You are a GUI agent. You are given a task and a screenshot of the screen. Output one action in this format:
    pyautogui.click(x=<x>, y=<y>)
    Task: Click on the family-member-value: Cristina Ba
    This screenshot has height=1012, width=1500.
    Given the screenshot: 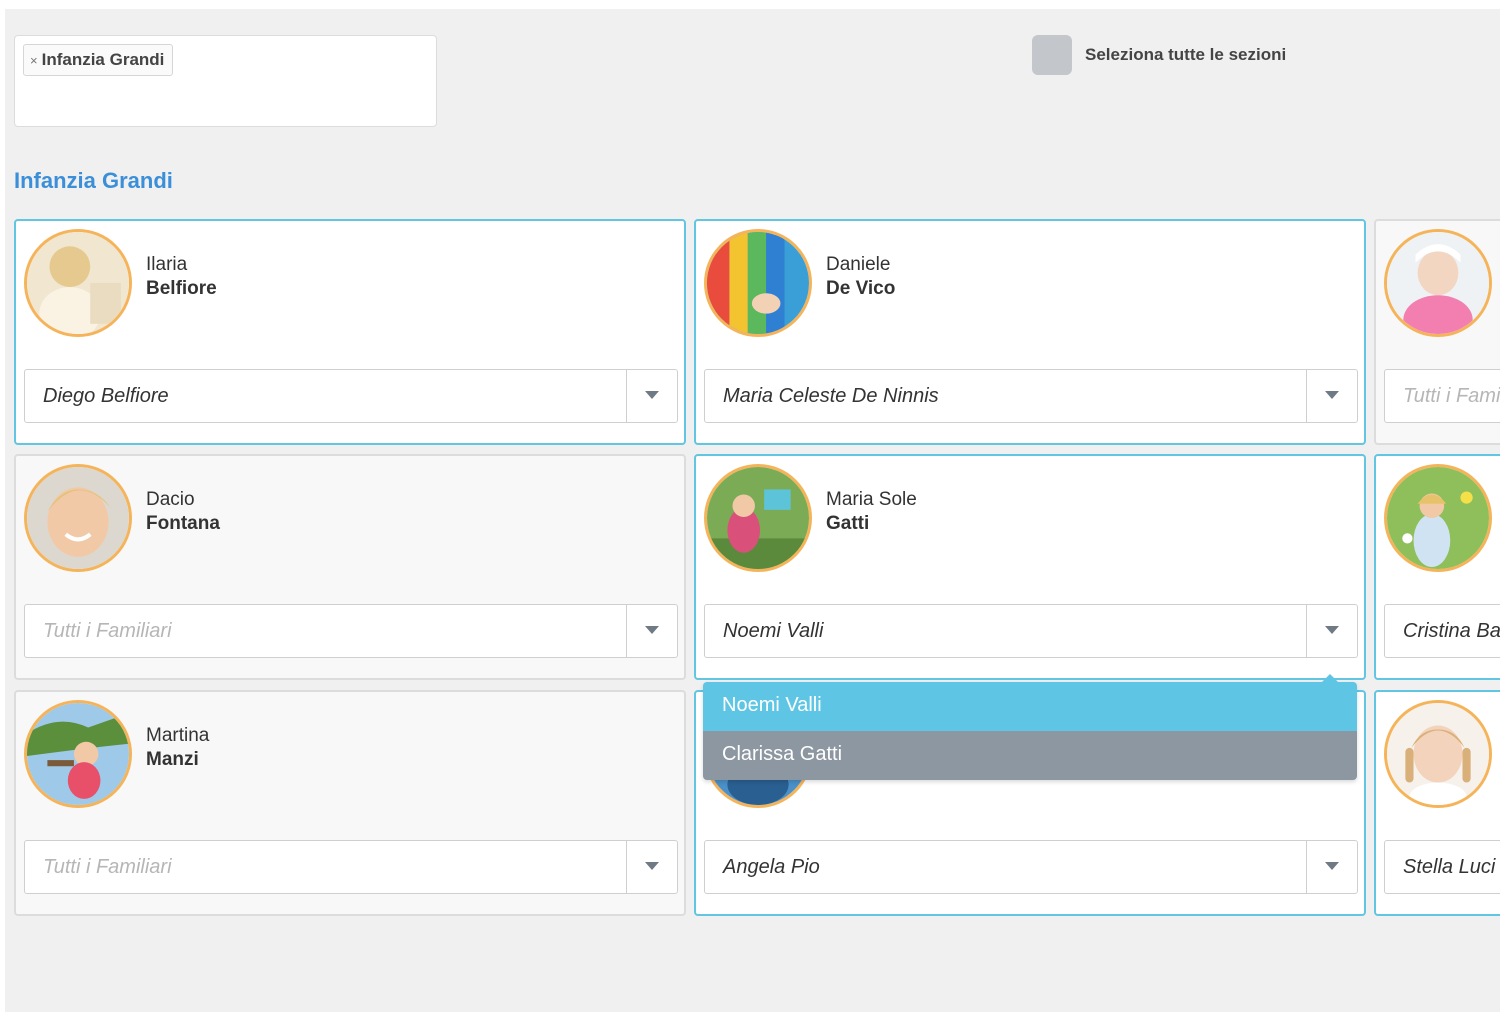 What is the action you would take?
    pyautogui.click(x=1451, y=631)
    